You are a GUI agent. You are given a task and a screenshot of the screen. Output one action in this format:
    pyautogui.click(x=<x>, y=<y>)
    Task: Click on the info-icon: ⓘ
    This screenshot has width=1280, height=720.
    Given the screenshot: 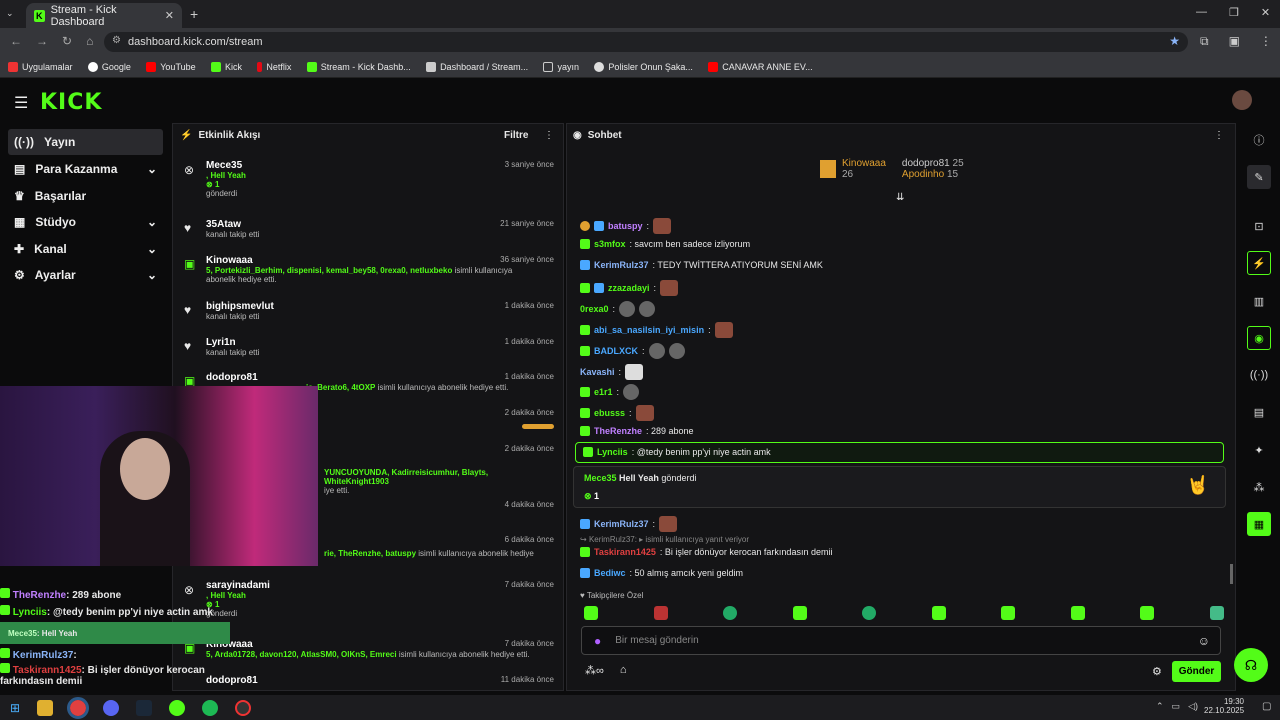 What is the action you would take?
    pyautogui.click(x=1259, y=140)
    